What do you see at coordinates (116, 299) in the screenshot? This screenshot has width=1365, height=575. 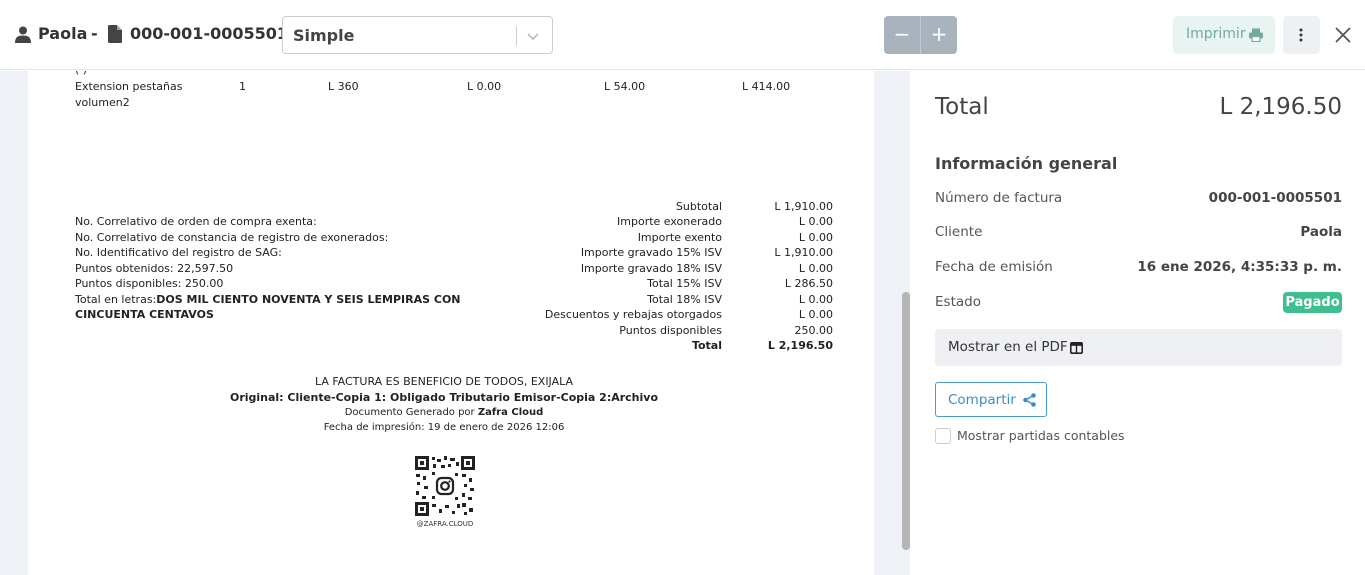 I see `total-letters-prefix: Total en letras:` at bounding box center [116, 299].